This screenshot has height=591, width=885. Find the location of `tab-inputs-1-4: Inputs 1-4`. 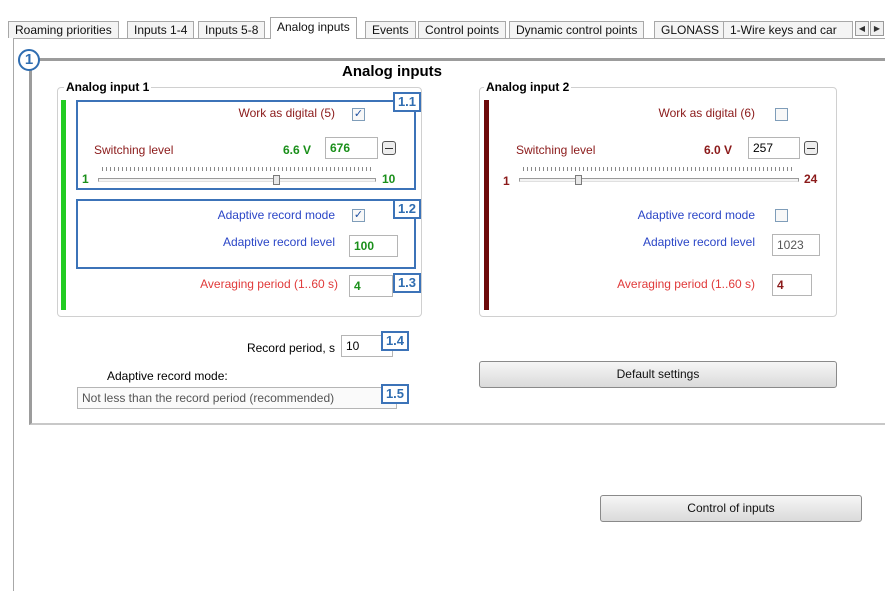

tab-inputs-1-4: Inputs 1-4 is located at coordinates (161, 29).